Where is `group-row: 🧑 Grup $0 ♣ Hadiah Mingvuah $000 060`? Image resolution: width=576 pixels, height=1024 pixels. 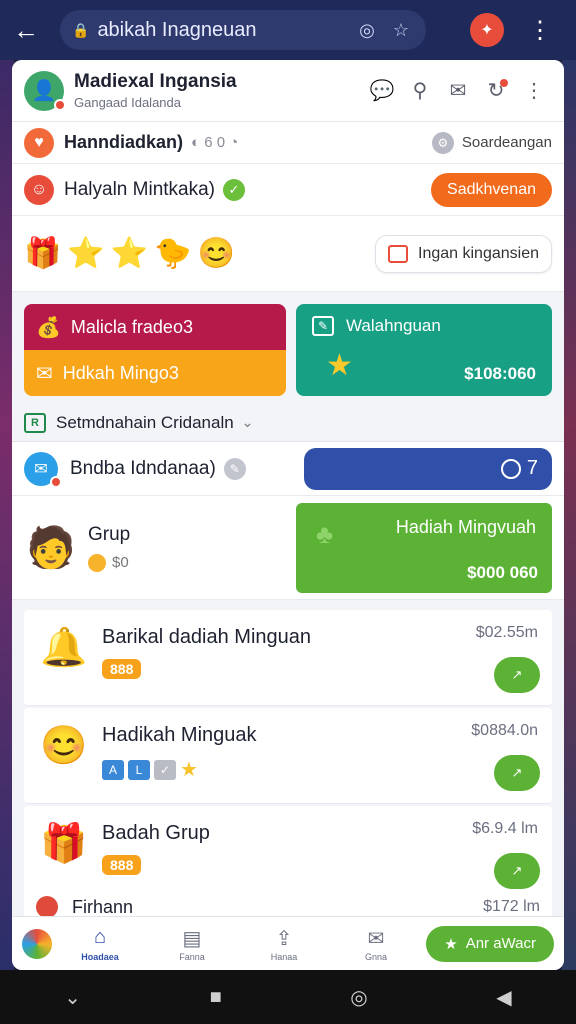 group-row: 🧑 Grup $0 ♣ Hadiah Mingvuah $000 060 is located at coordinates (288, 548).